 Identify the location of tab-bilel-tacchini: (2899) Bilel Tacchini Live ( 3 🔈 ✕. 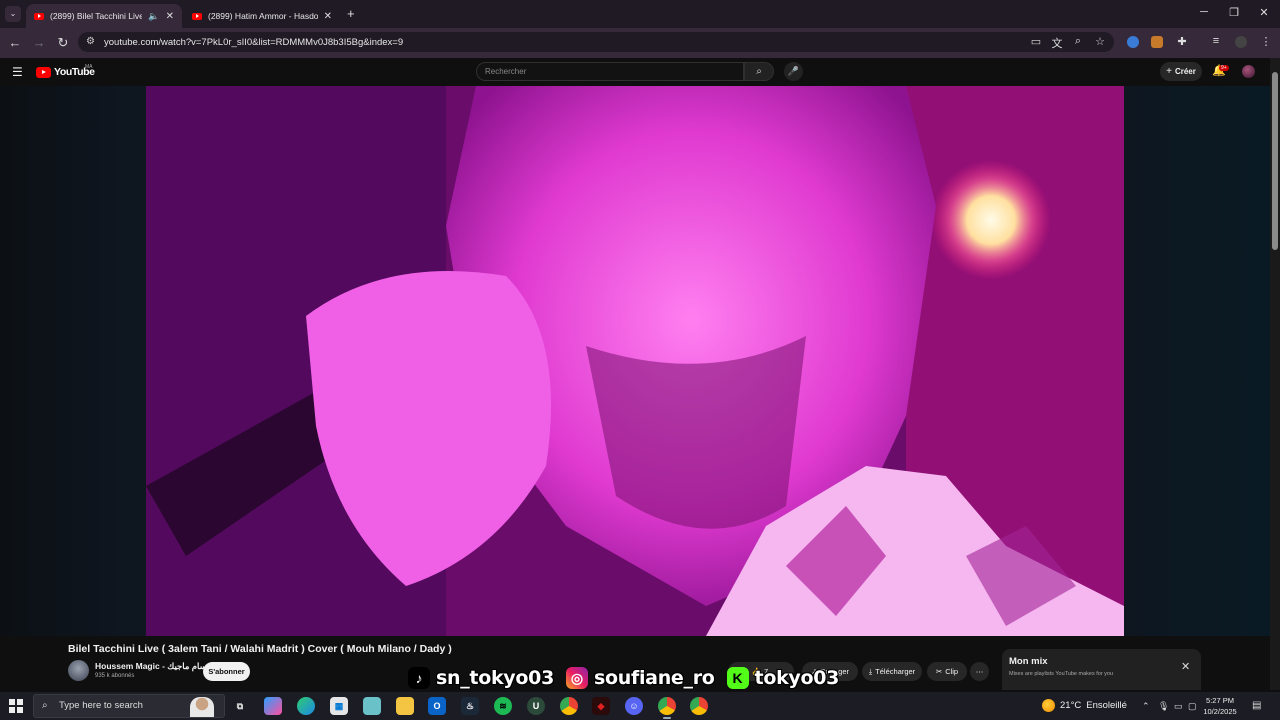
(104, 16).